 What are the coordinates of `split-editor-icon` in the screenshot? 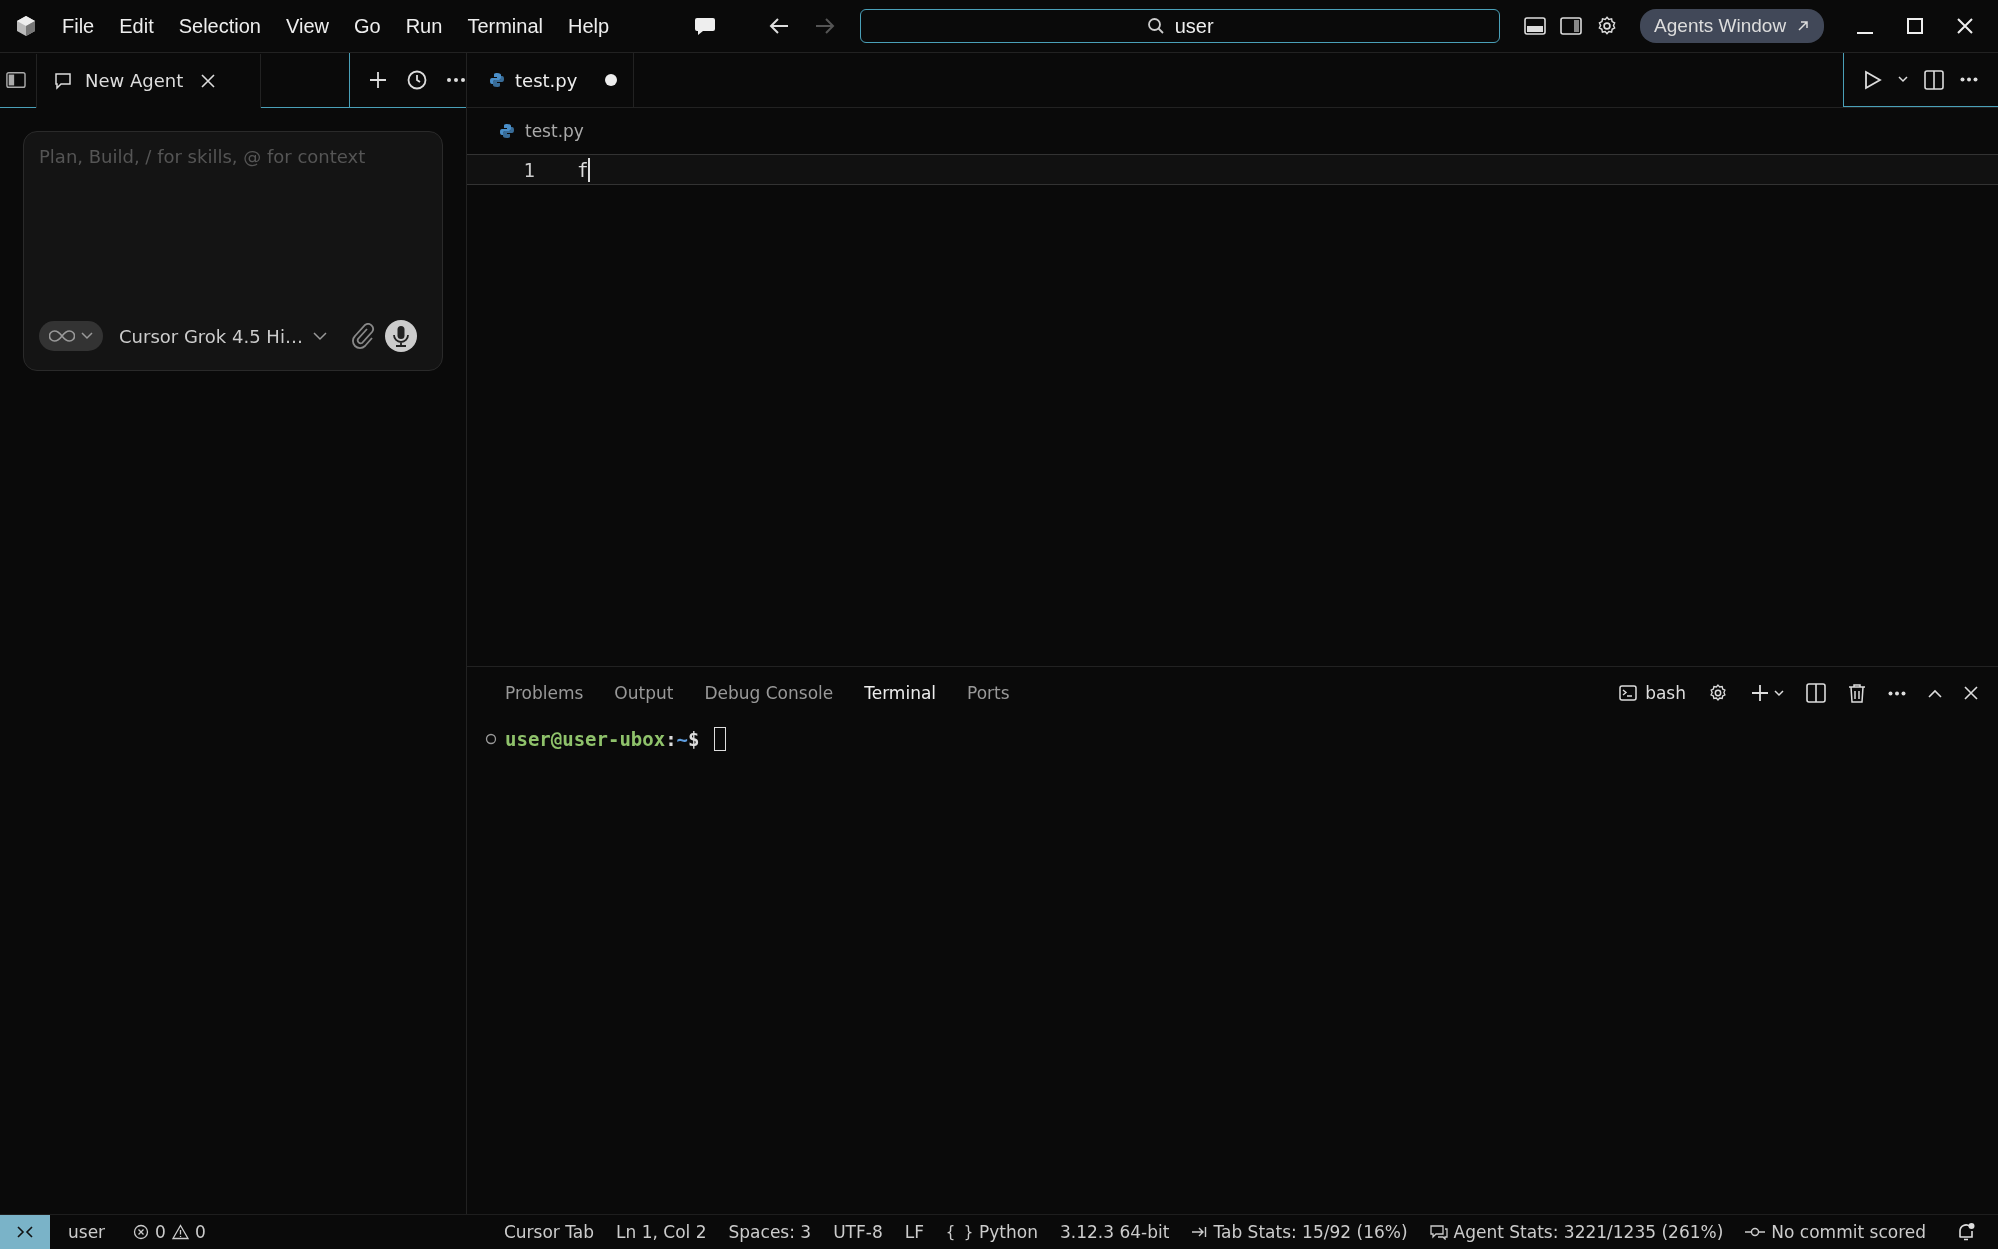 It's located at (1934, 79).